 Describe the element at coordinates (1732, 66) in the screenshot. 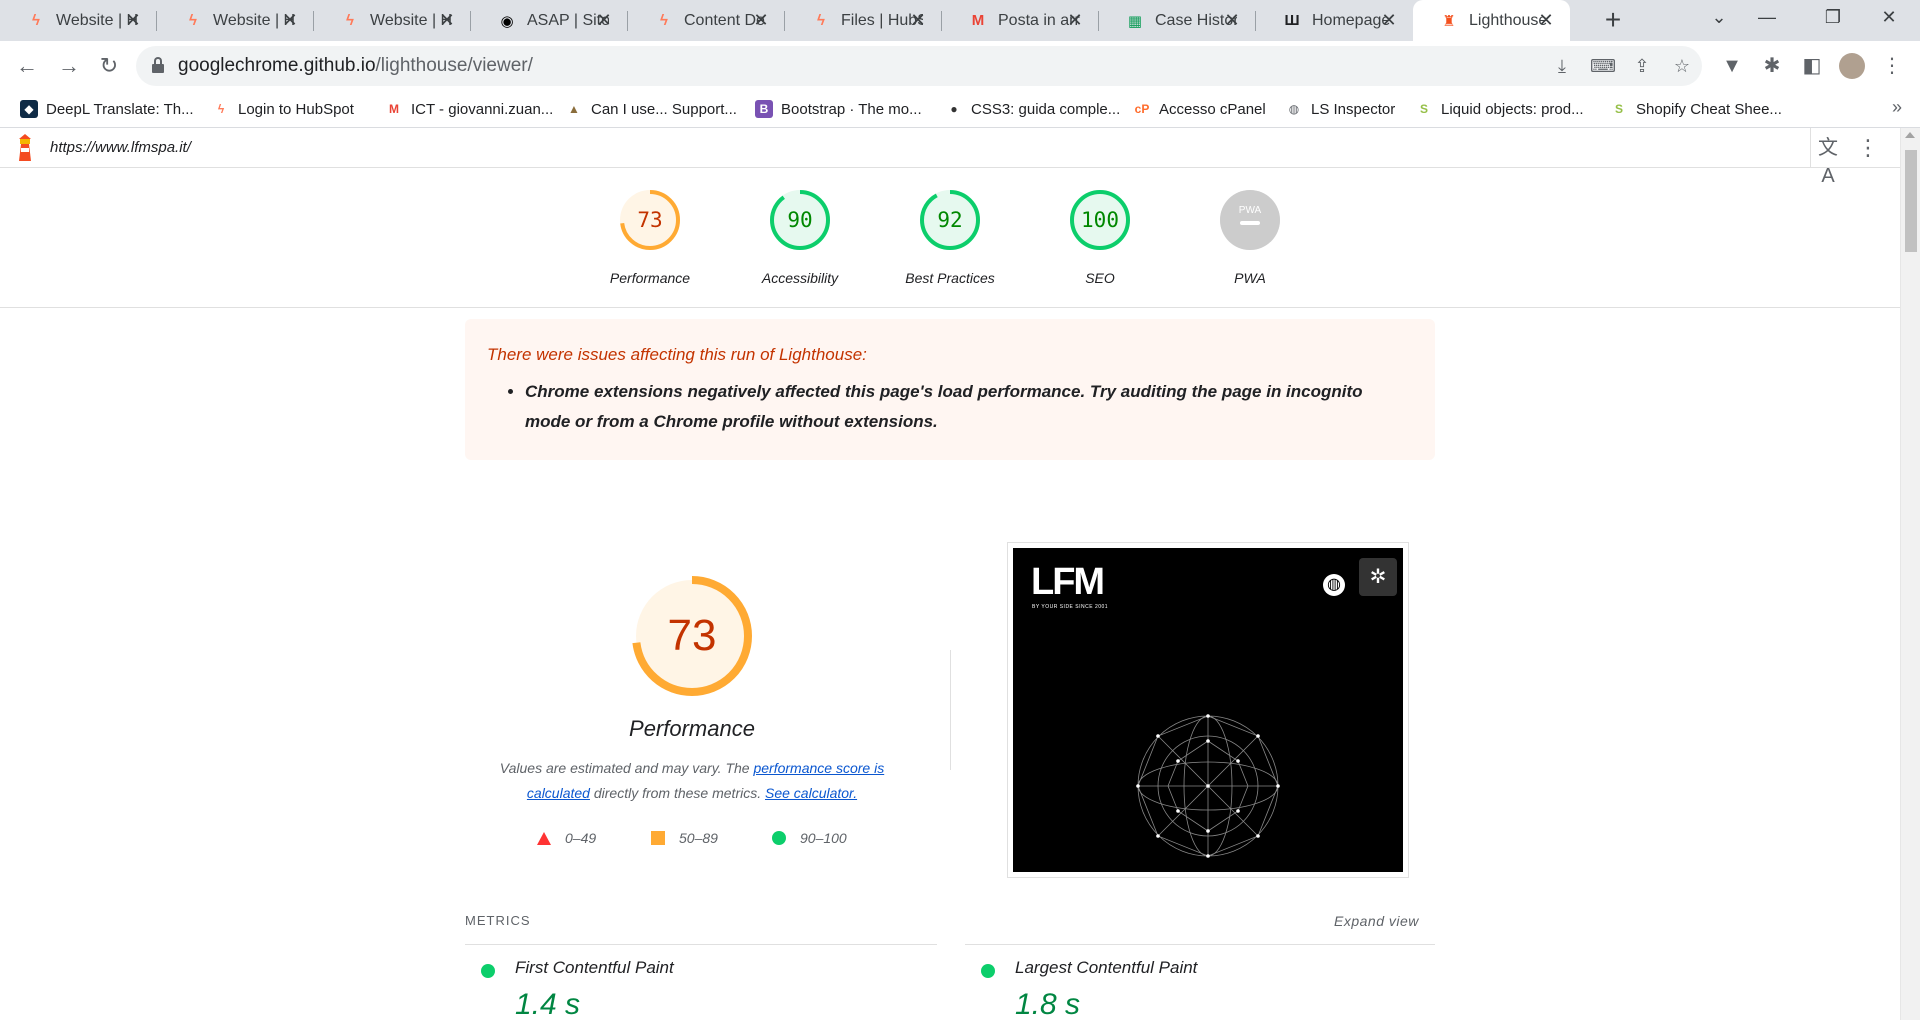

I see `vimeo-extension-icon: ▼` at that location.